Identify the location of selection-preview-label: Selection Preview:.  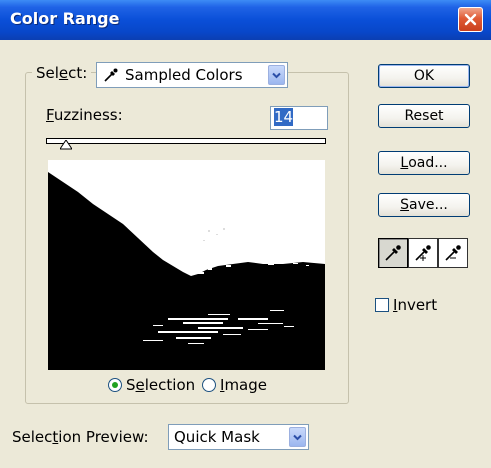
(80, 437).